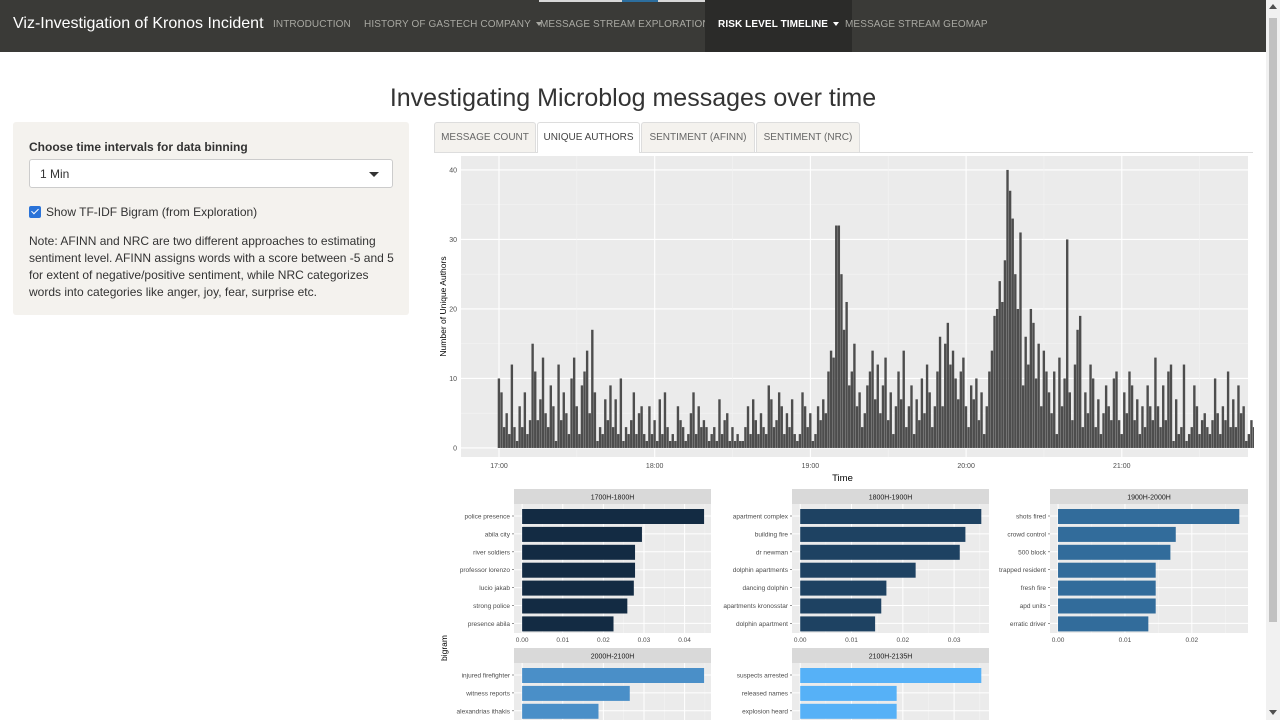 This screenshot has width=1280, height=720. What do you see at coordinates (485, 570) in the screenshot?
I see `bigram-label: professor lorenzo` at bounding box center [485, 570].